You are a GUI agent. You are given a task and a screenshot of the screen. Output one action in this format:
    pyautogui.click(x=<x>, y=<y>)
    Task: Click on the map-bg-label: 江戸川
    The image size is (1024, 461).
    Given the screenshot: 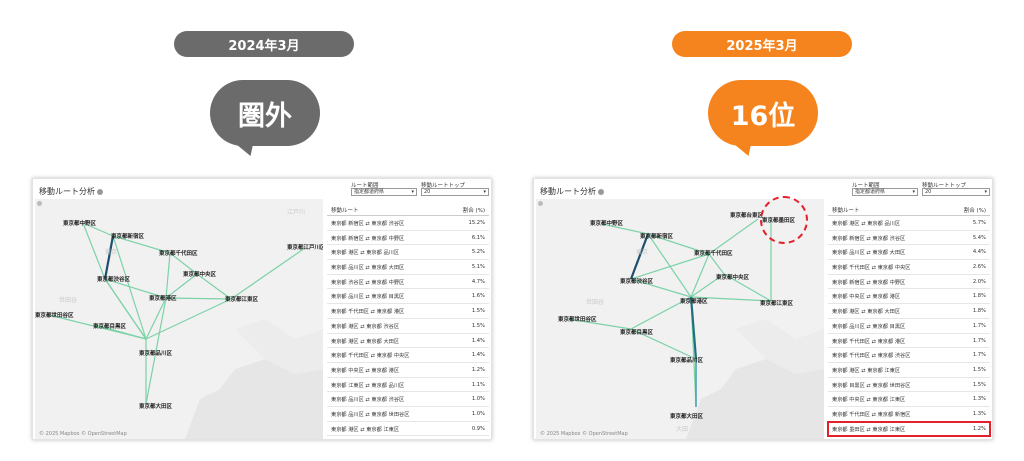 What is the action you would take?
    pyautogui.click(x=296, y=212)
    